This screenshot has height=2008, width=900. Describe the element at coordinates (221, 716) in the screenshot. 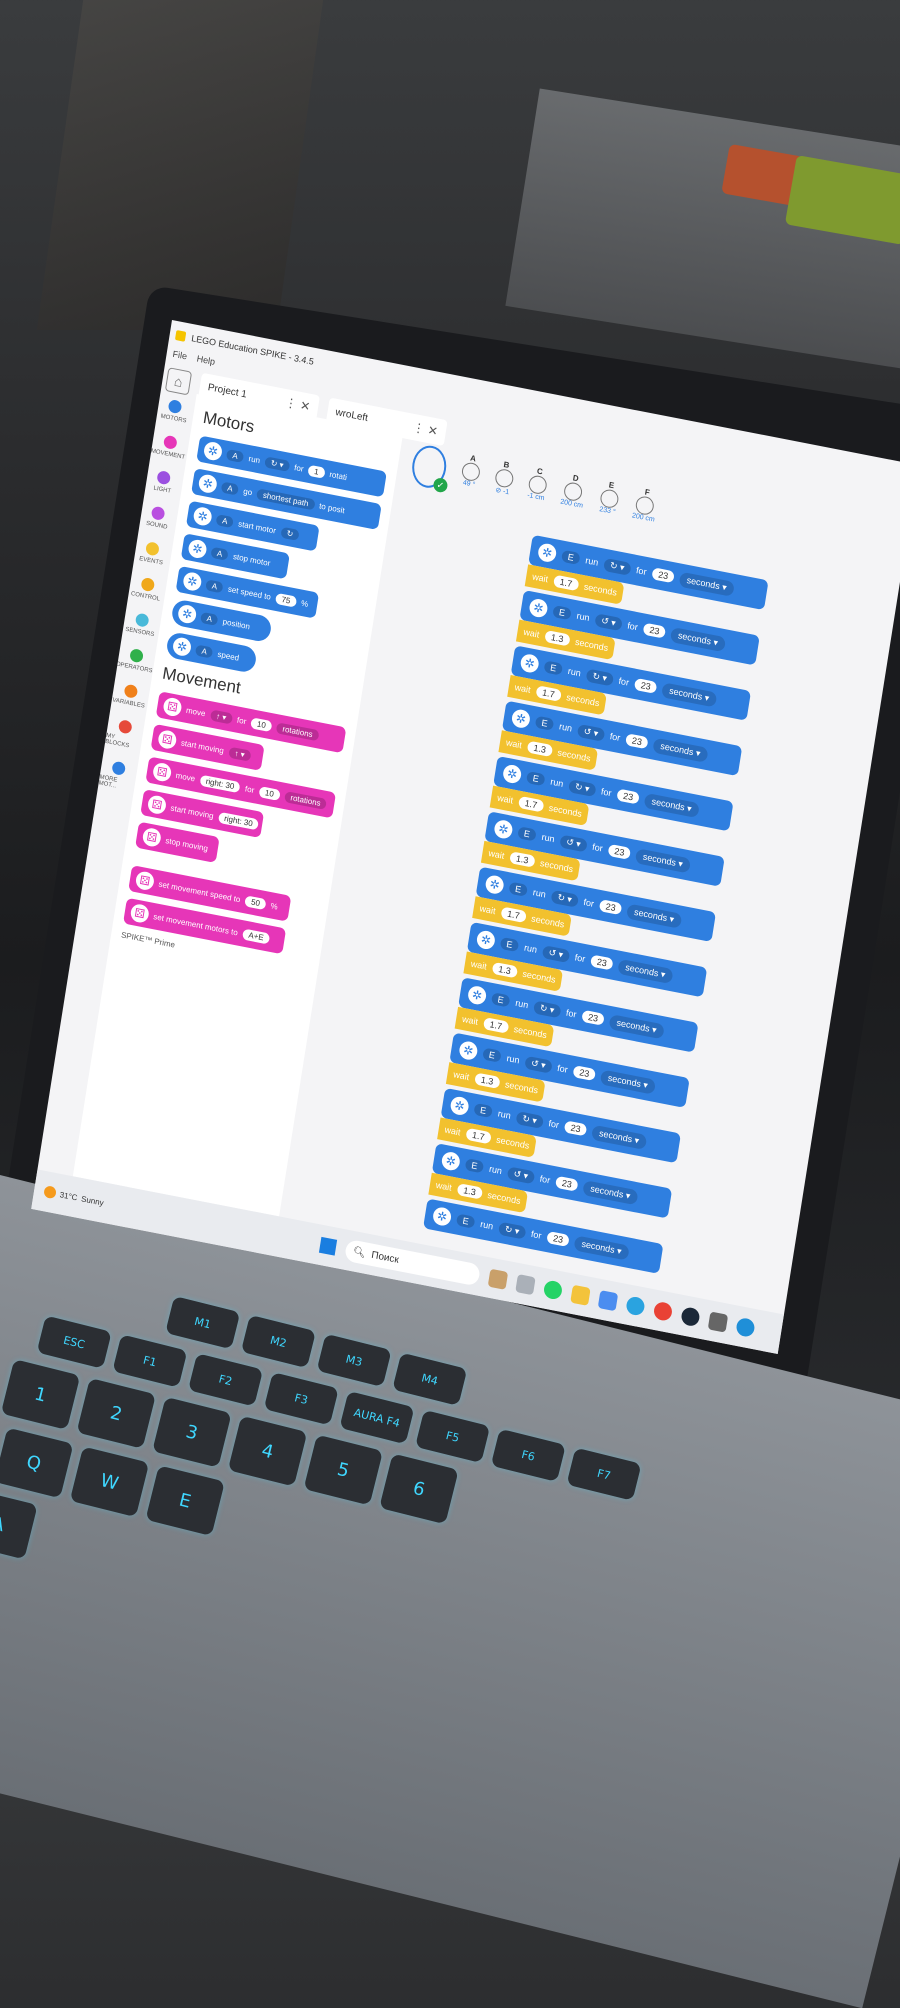

I see `direction-dropdown: ↑ ▾` at that location.